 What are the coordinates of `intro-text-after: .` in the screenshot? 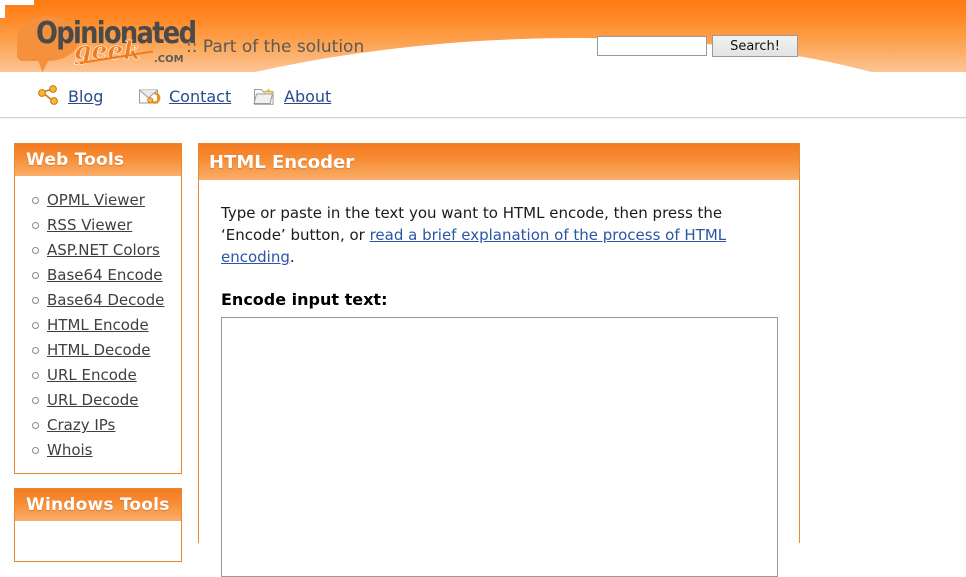 It's located at (292, 257).